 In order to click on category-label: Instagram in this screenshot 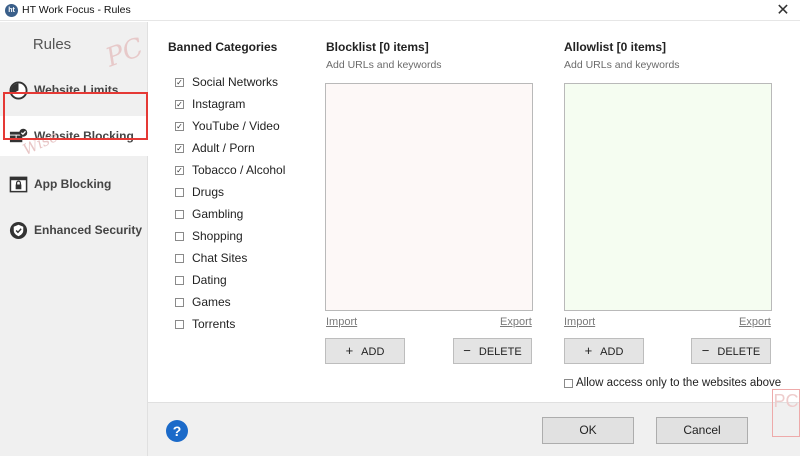, I will do `click(219, 104)`.